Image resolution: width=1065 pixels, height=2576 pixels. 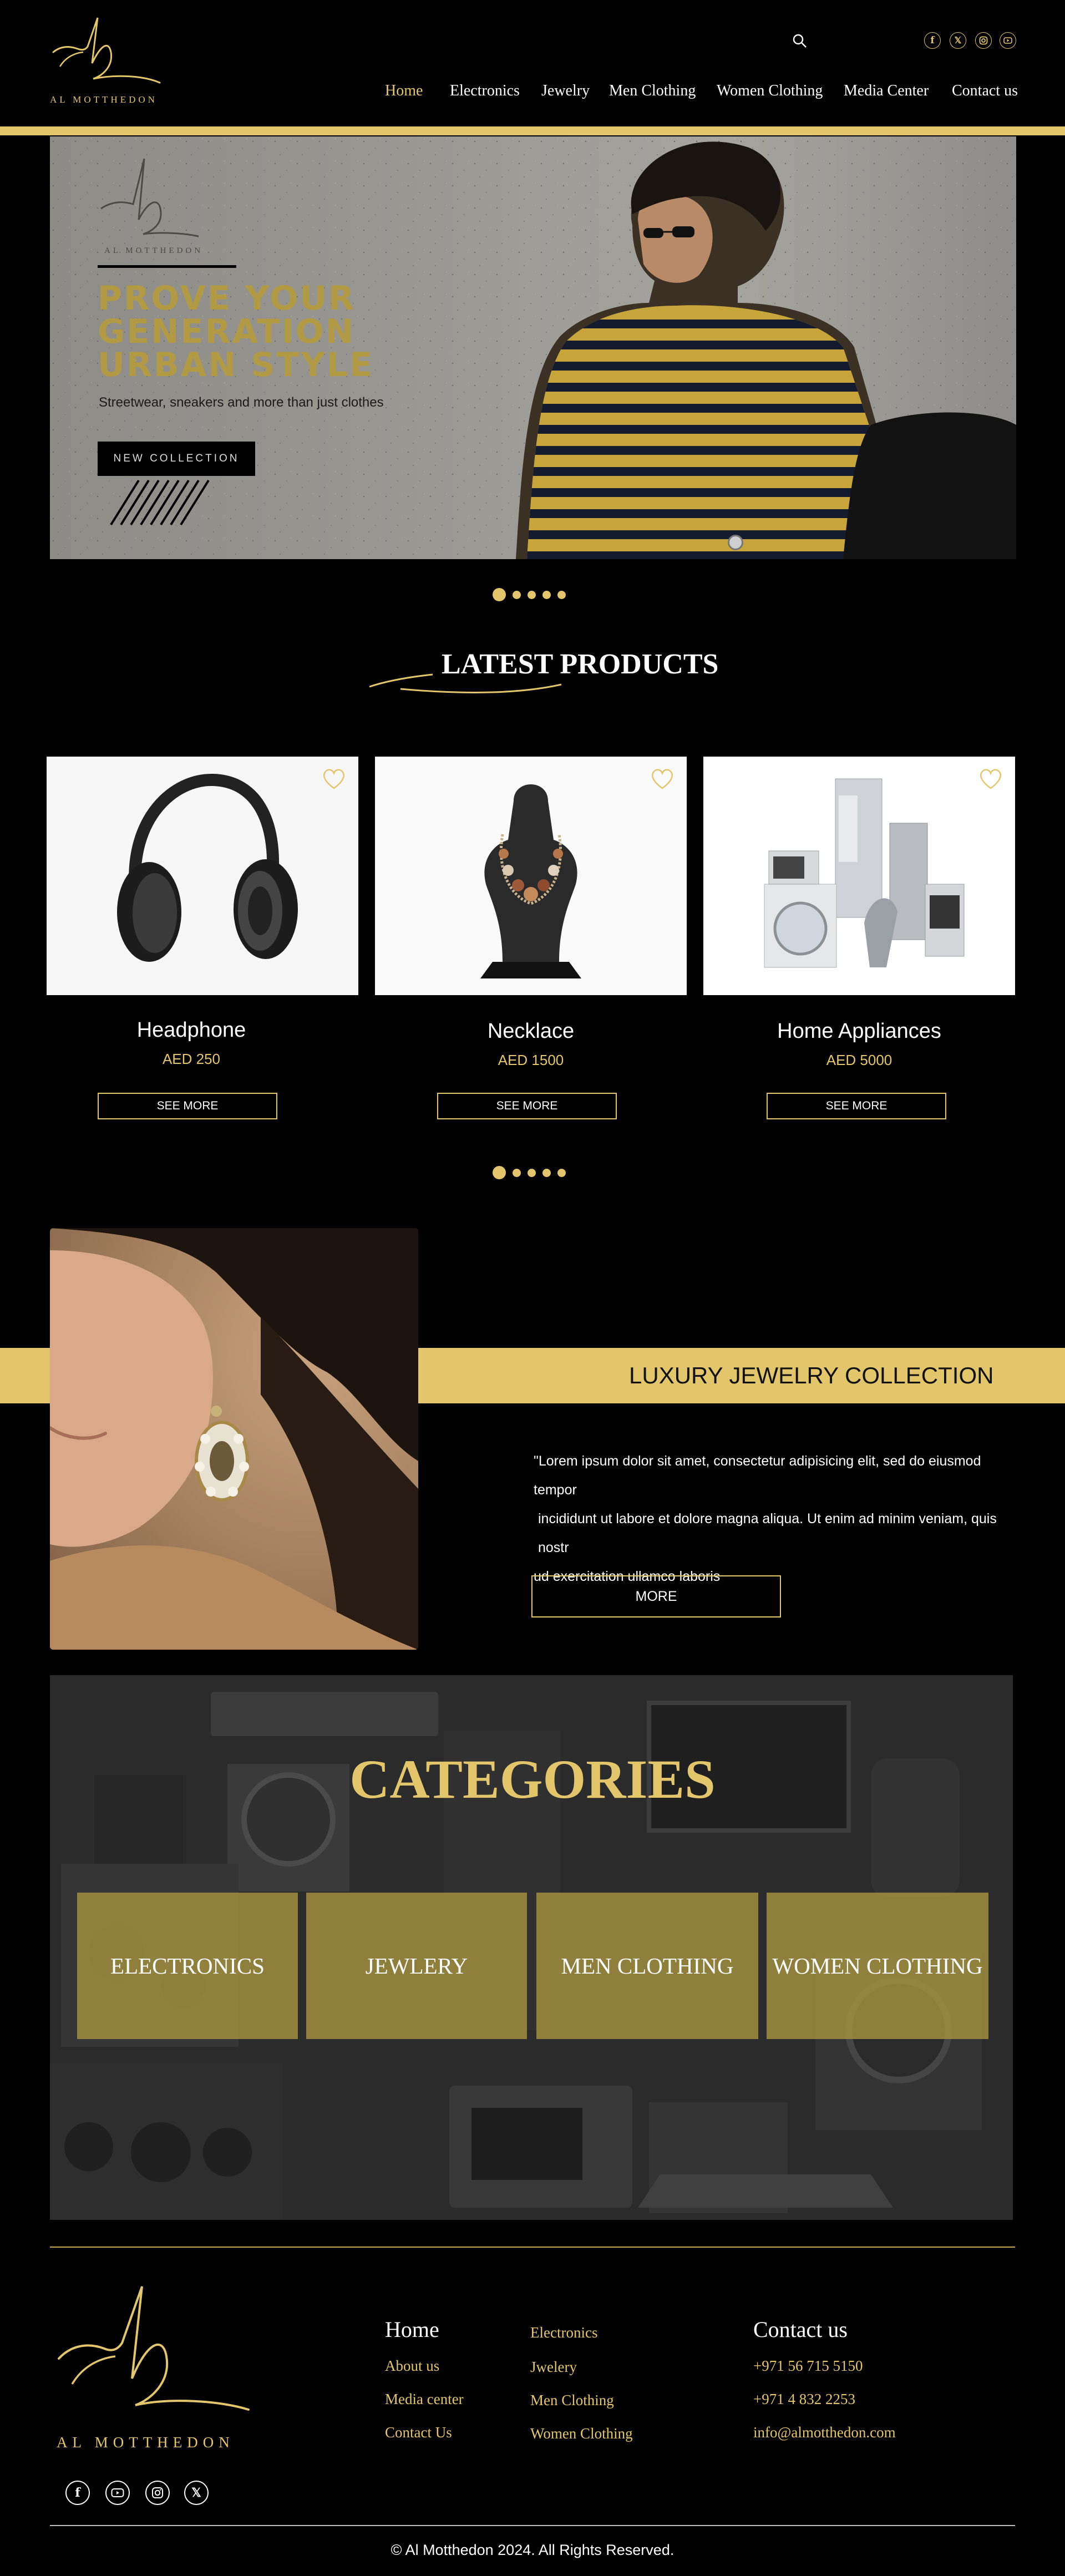 I want to click on footer-link-contact: Contact Us, so click(x=418, y=2432).